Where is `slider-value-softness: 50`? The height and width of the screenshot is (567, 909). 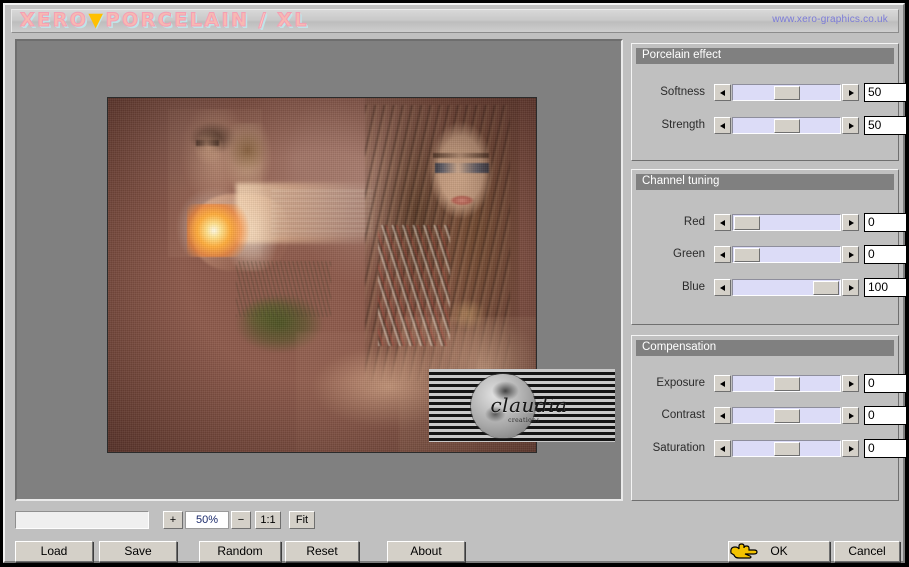 slider-value-softness: 50 is located at coordinates (885, 92).